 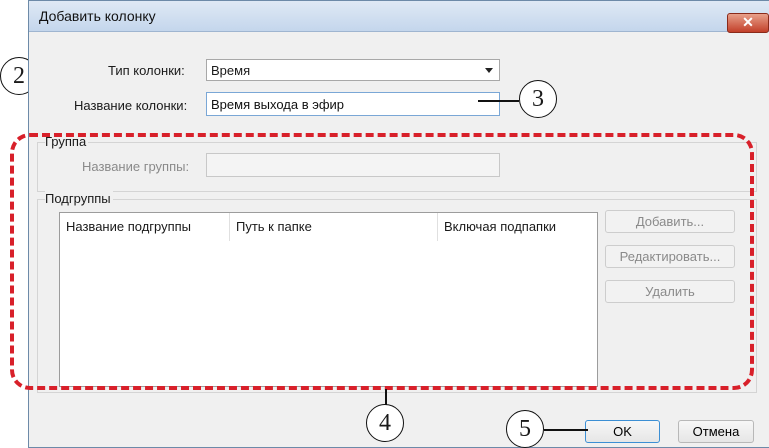 I want to click on column-name-field, so click(x=353, y=104).